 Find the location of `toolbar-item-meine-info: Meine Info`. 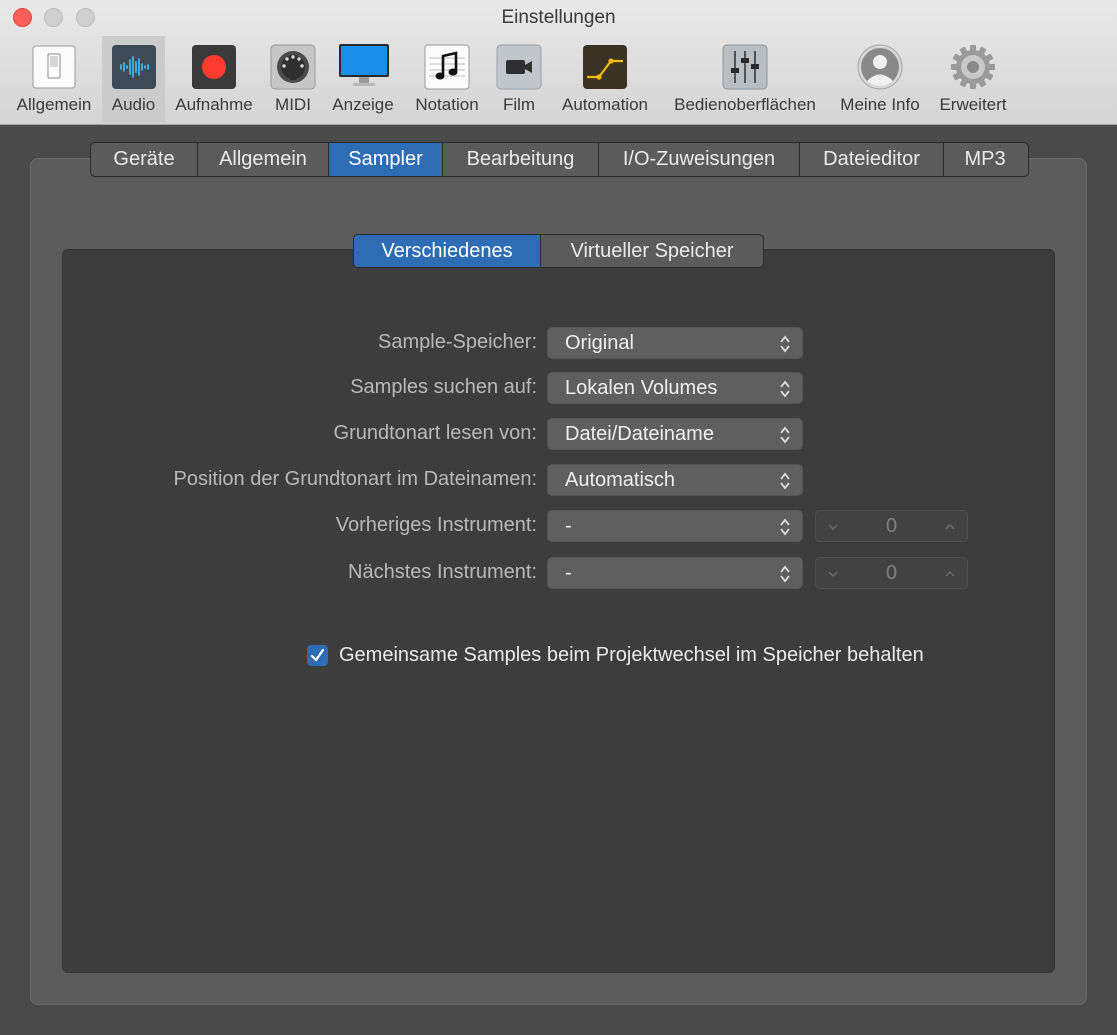

toolbar-item-meine-info: Meine Info is located at coordinates (880, 79).